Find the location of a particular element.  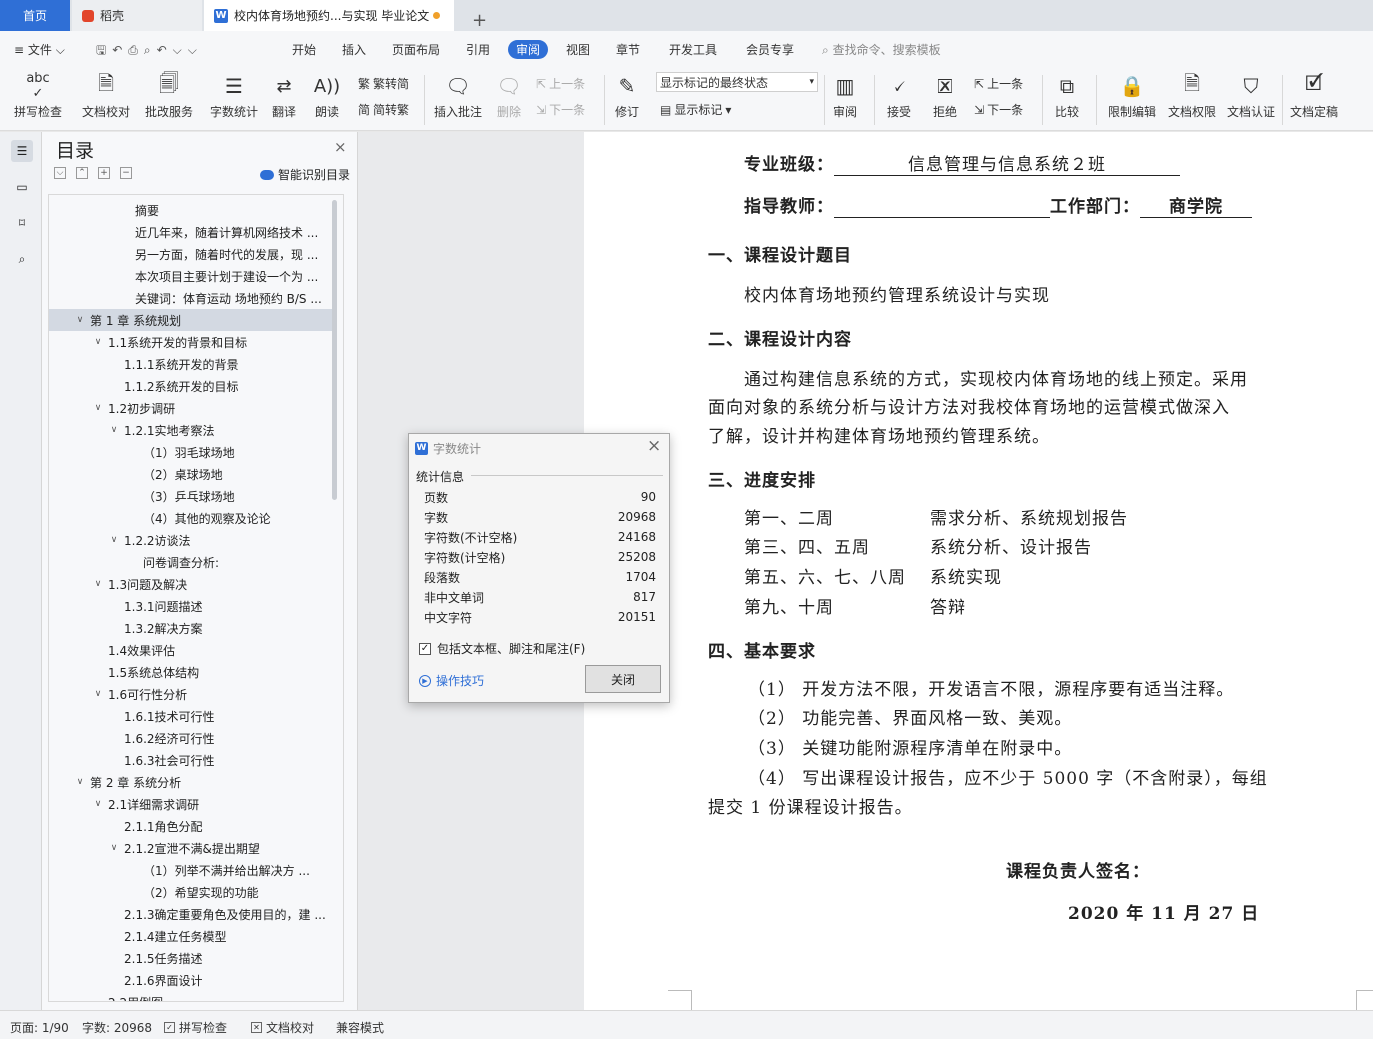

toc-item: 2.1.4建立任务模型 is located at coordinates (191, 936).